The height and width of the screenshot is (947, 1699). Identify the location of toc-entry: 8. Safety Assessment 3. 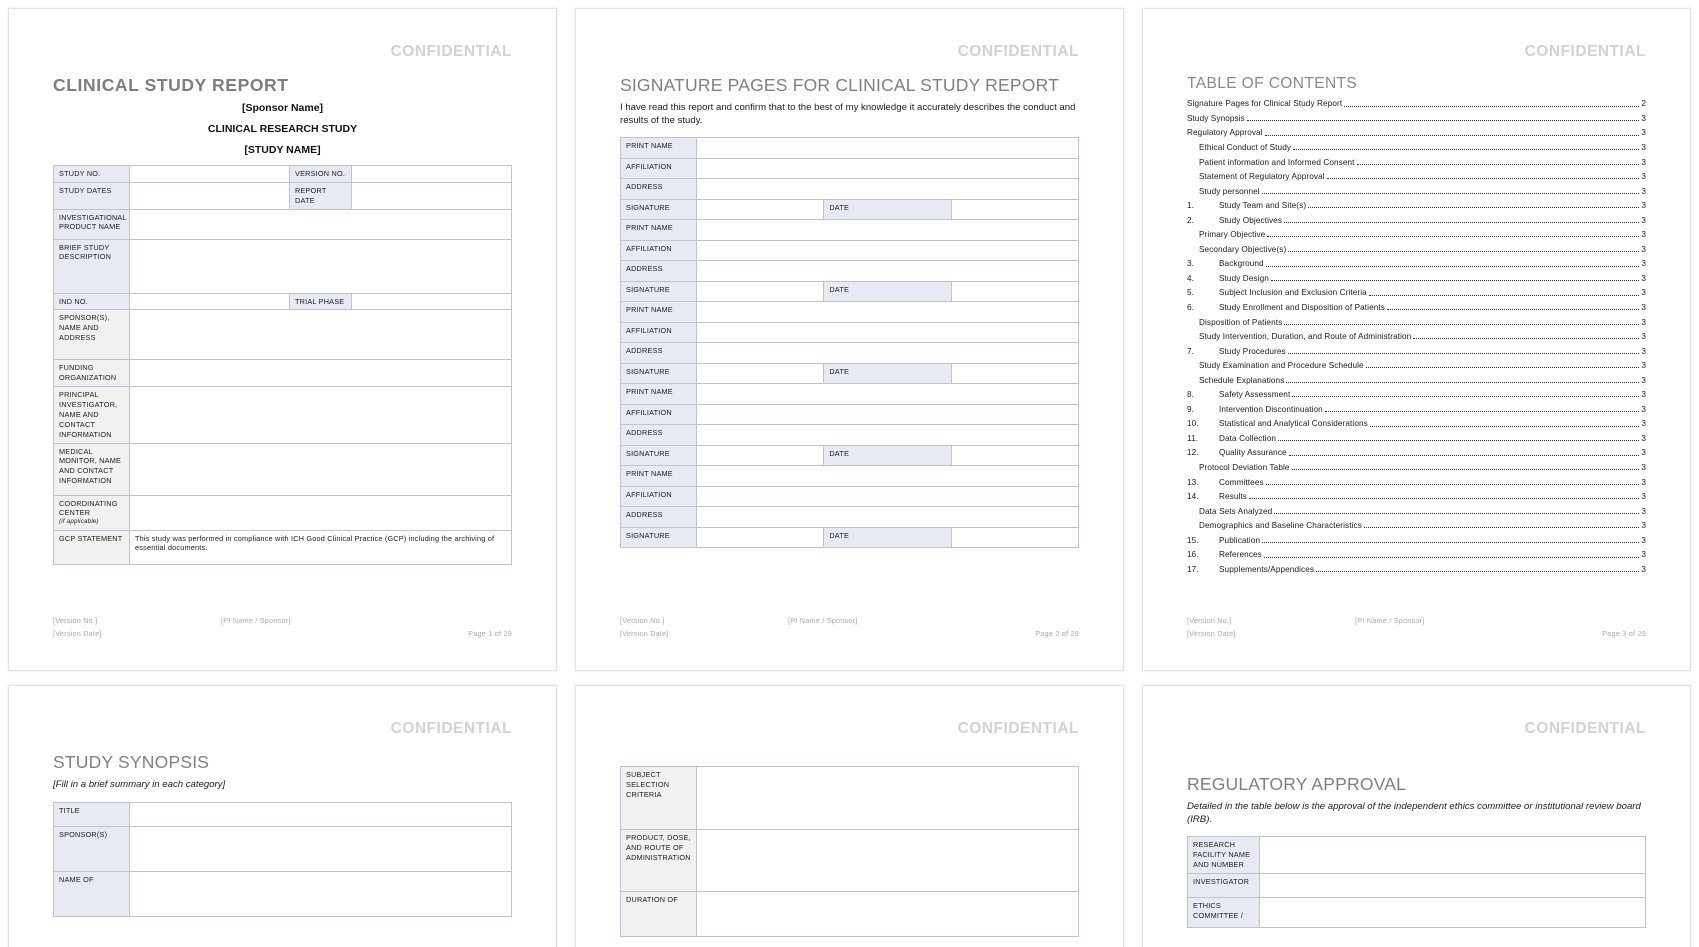
(1416, 392).